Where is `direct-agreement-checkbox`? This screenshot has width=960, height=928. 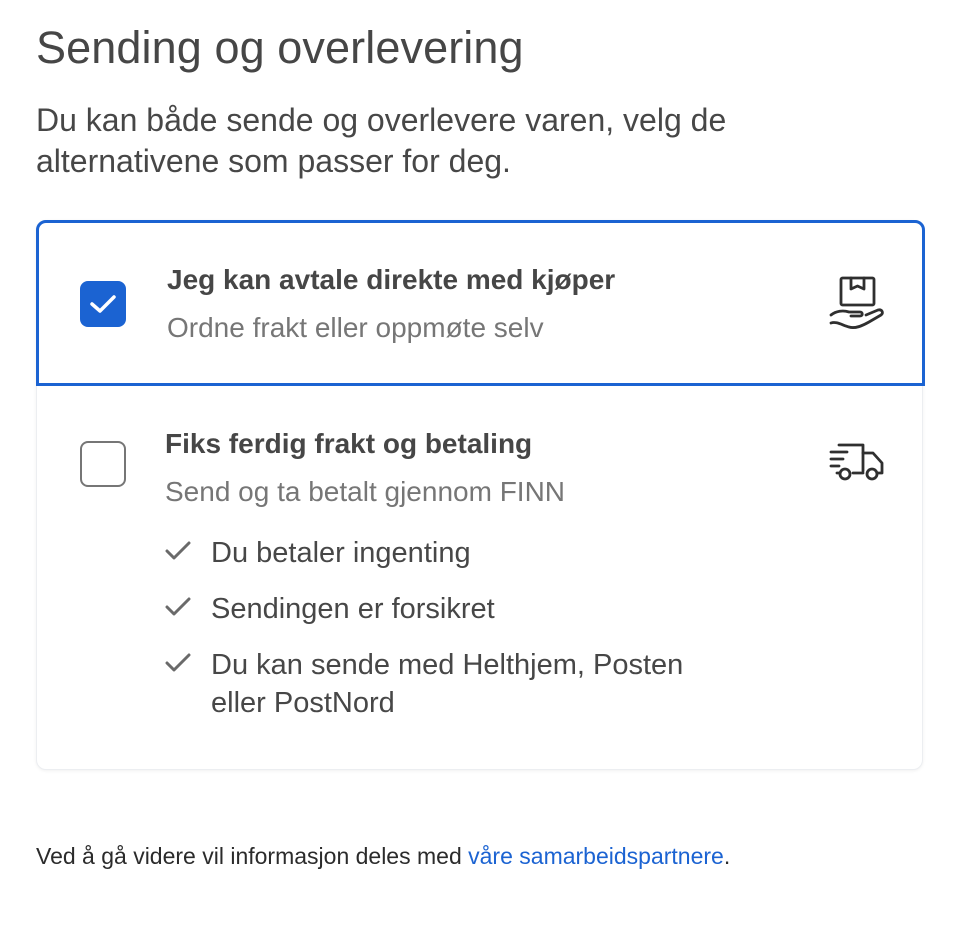
direct-agreement-checkbox is located at coordinates (103, 304).